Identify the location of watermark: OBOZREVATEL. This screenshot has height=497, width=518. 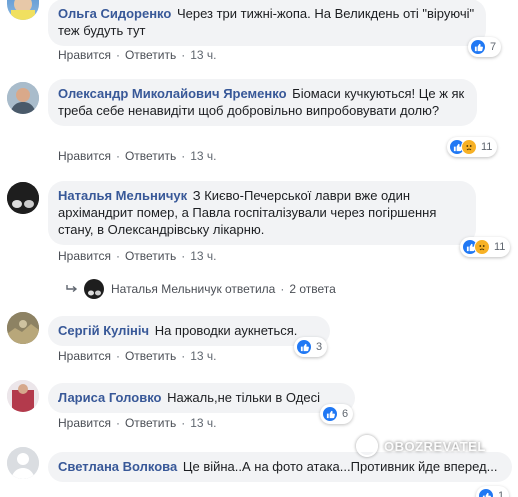
(421, 446).